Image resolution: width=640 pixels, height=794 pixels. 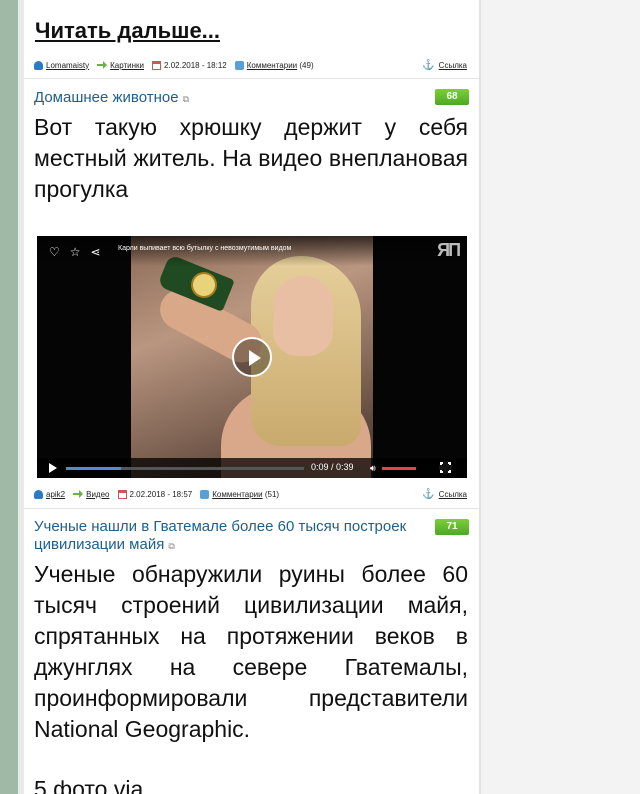 What do you see at coordinates (449, 250) in the screenshot?
I see `site-logo: ЯП` at bounding box center [449, 250].